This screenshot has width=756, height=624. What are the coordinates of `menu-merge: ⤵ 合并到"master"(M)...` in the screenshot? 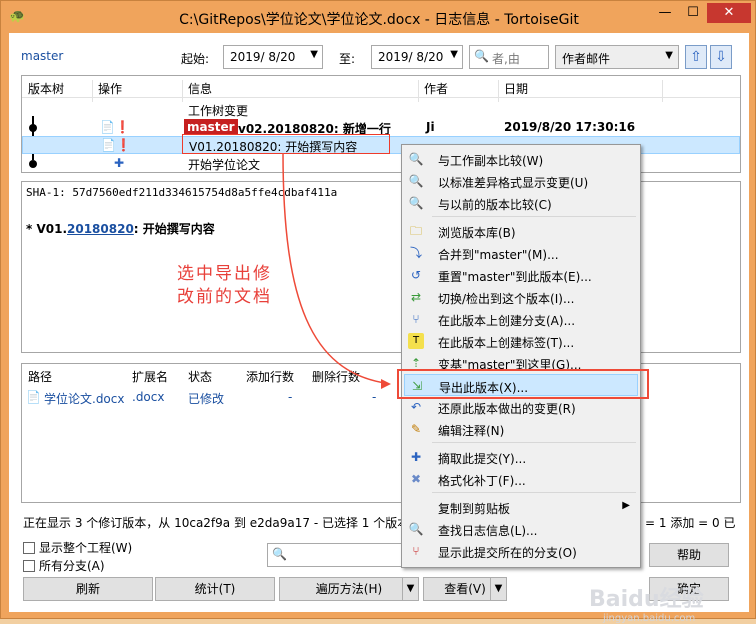 It's located at (521, 253).